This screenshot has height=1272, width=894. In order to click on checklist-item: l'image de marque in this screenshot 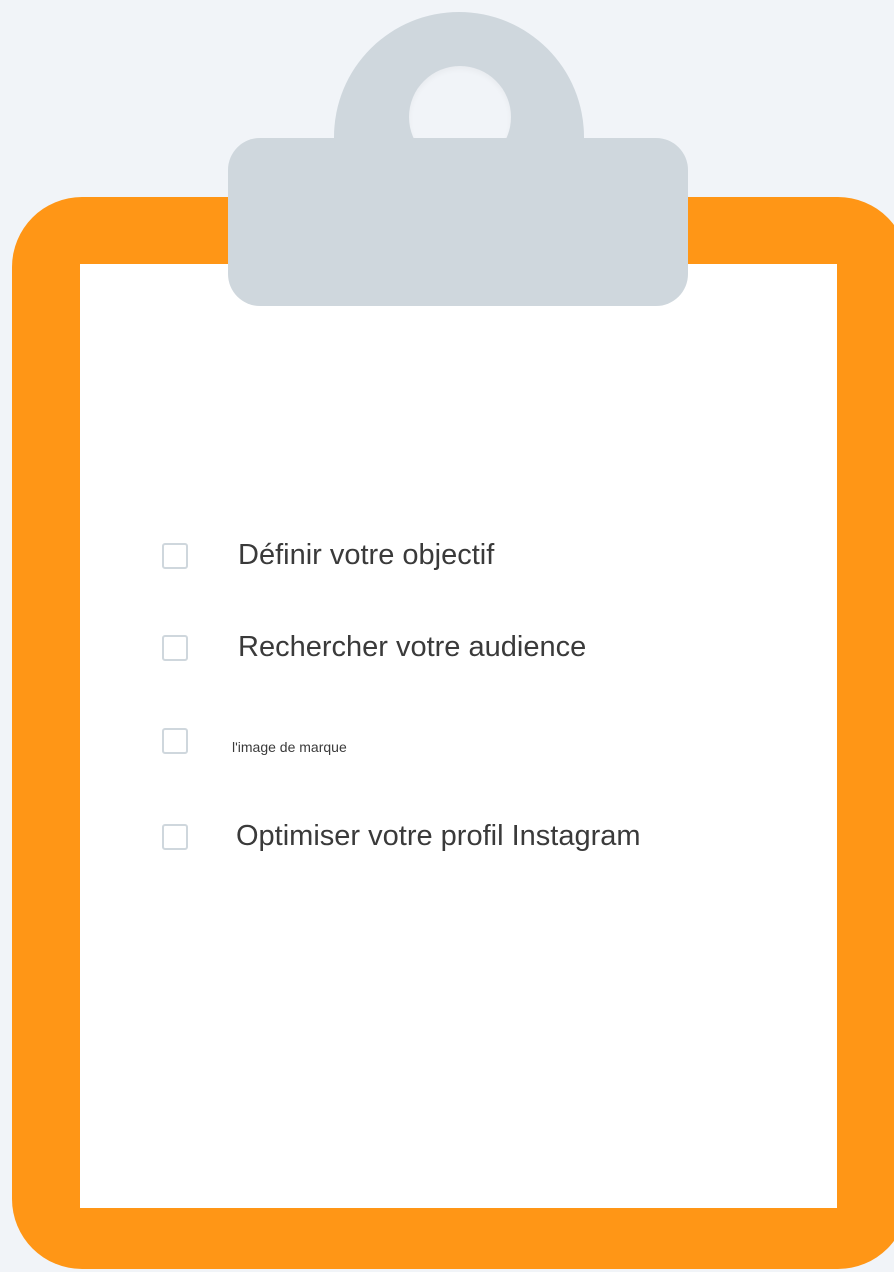, I will do `click(254, 741)`.